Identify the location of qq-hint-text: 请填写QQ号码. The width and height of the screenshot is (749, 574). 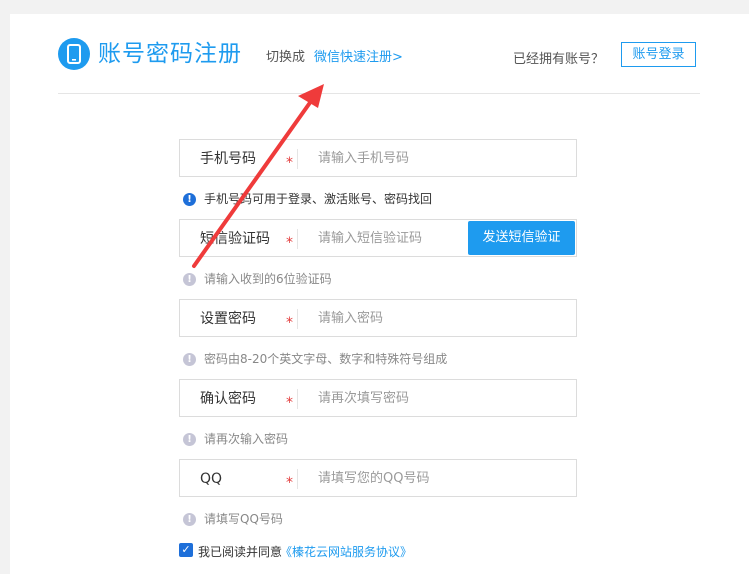
(243, 519).